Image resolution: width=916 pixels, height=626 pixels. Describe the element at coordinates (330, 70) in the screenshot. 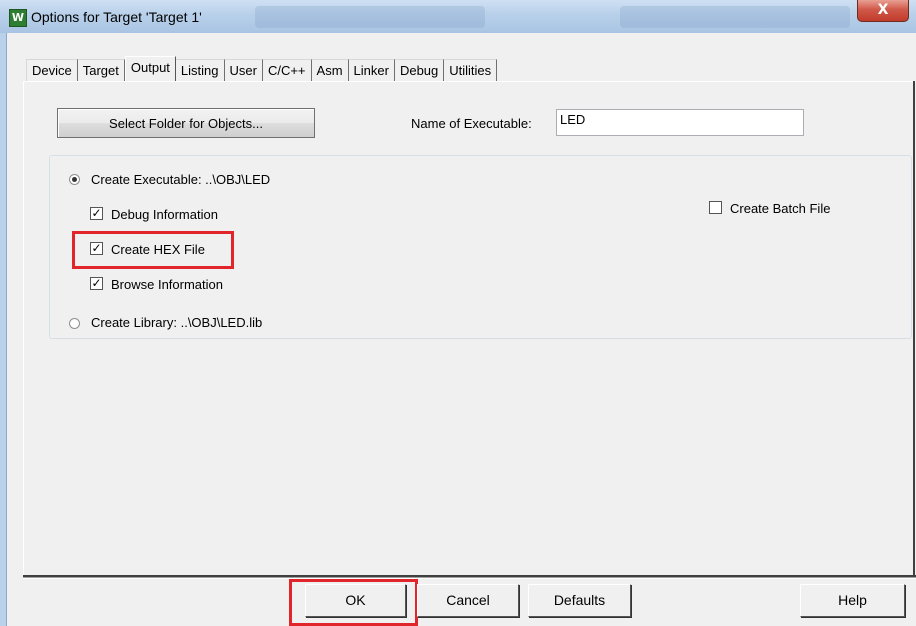

I see `tab-asm: Asm` at that location.